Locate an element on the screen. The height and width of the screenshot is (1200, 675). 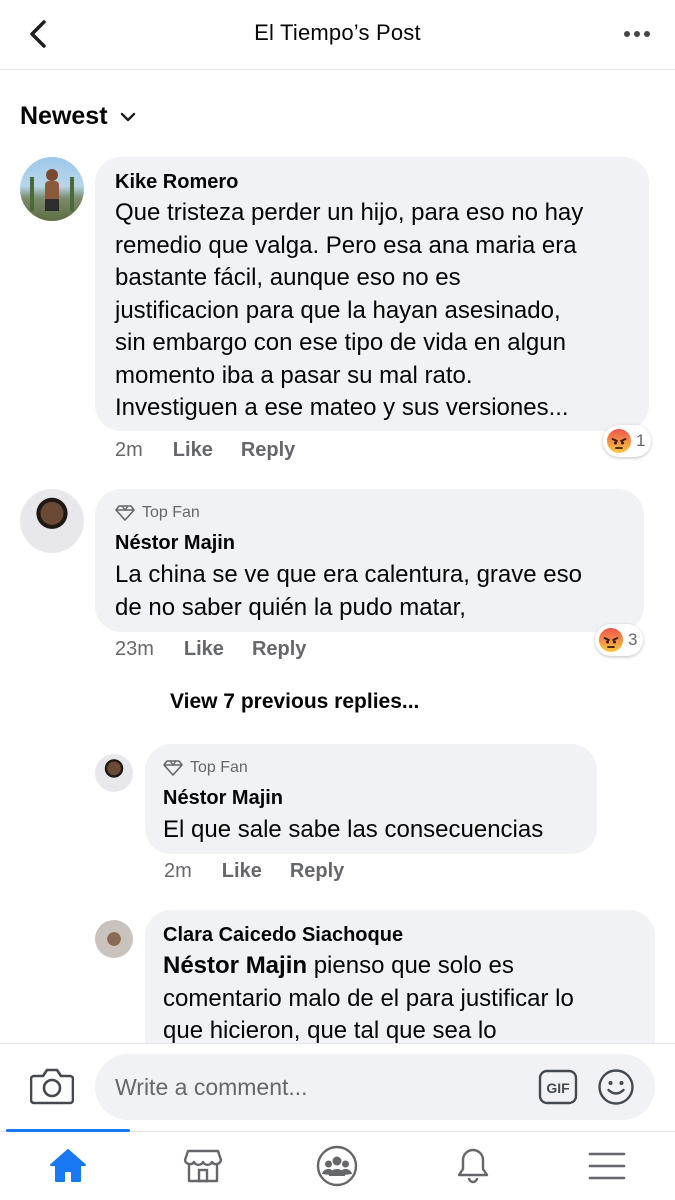
reply-time: 2m is located at coordinates (178, 871).